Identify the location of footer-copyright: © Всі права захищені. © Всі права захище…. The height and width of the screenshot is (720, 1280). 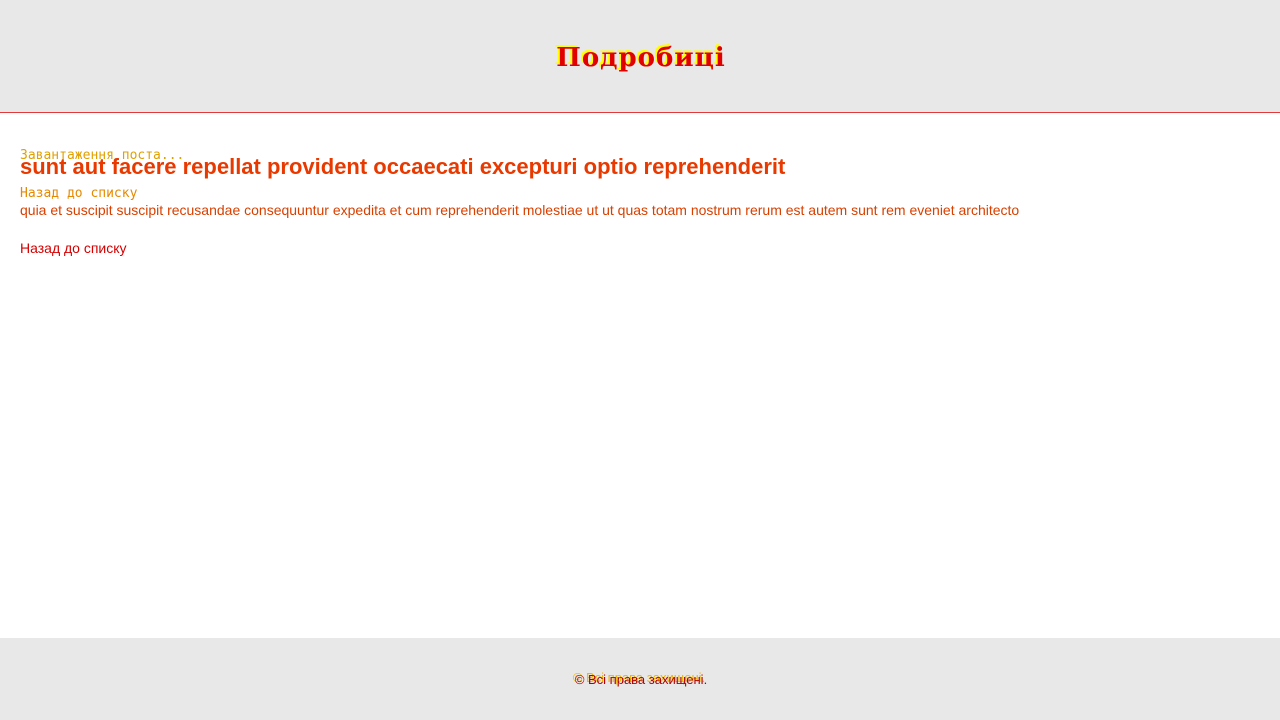
(640, 679).